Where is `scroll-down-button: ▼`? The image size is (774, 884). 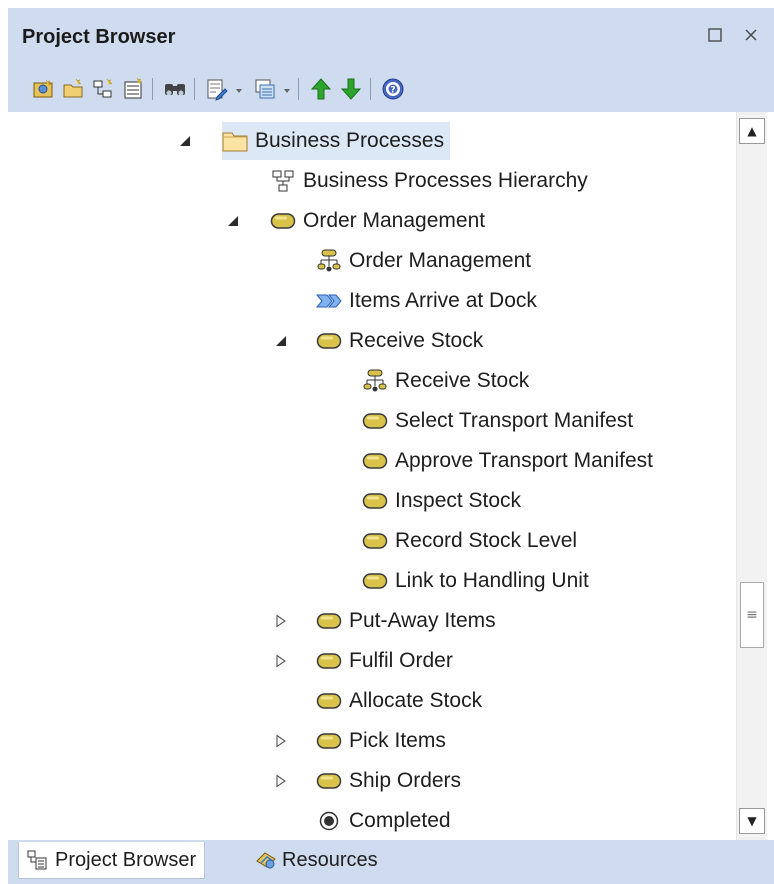 scroll-down-button: ▼ is located at coordinates (752, 821).